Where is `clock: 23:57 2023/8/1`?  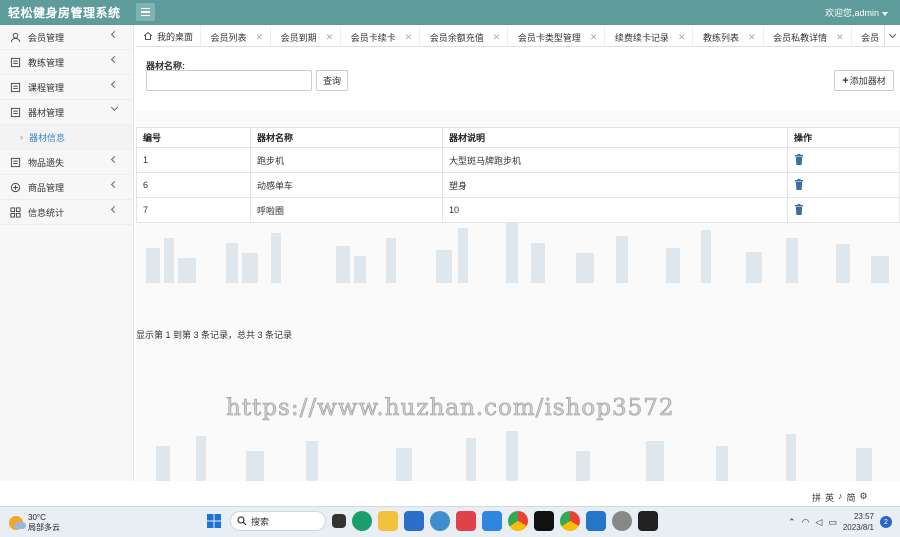 clock: 23:57 2023/8/1 is located at coordinates (858, 522).